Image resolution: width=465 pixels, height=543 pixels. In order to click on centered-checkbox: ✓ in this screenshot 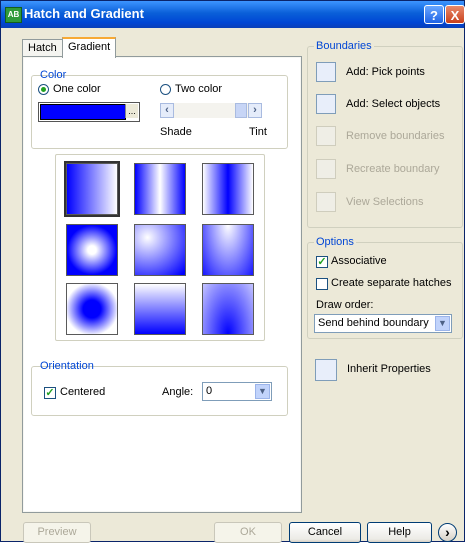, I will do `click(50, 393)`.